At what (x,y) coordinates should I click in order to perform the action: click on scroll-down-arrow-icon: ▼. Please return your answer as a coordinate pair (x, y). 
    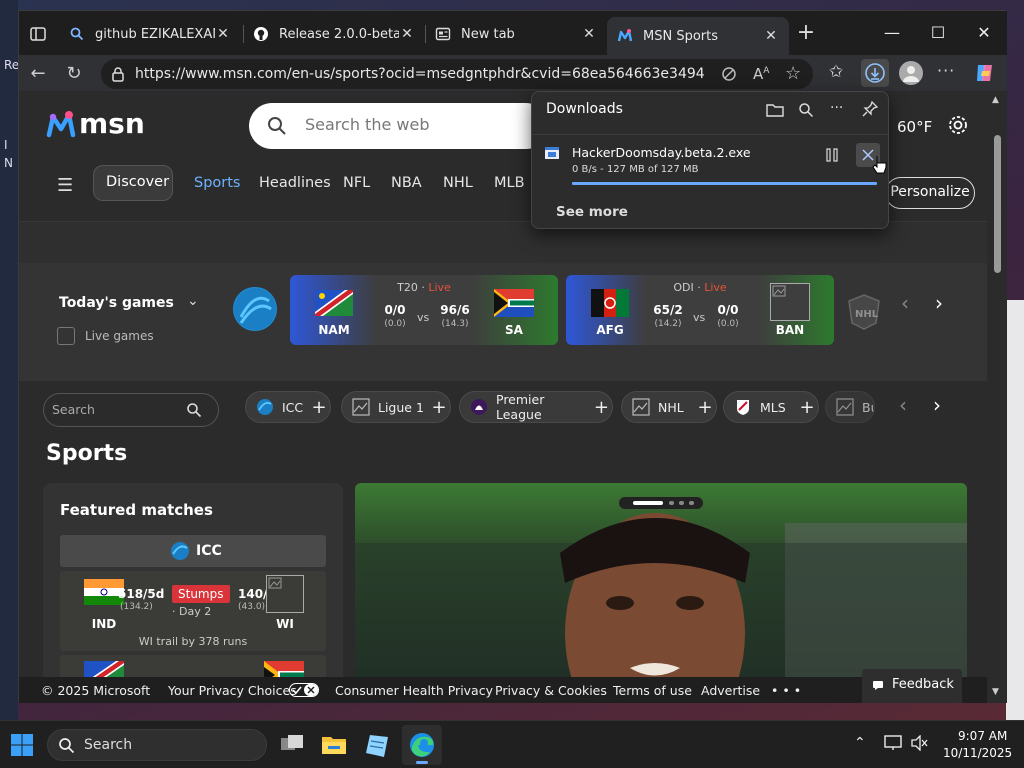
    Looking at the image, I should click on (995, 692).